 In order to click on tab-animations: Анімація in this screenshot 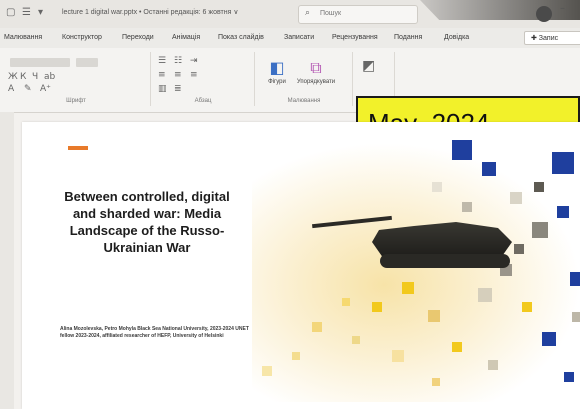, I will do `click(186, 37)`.